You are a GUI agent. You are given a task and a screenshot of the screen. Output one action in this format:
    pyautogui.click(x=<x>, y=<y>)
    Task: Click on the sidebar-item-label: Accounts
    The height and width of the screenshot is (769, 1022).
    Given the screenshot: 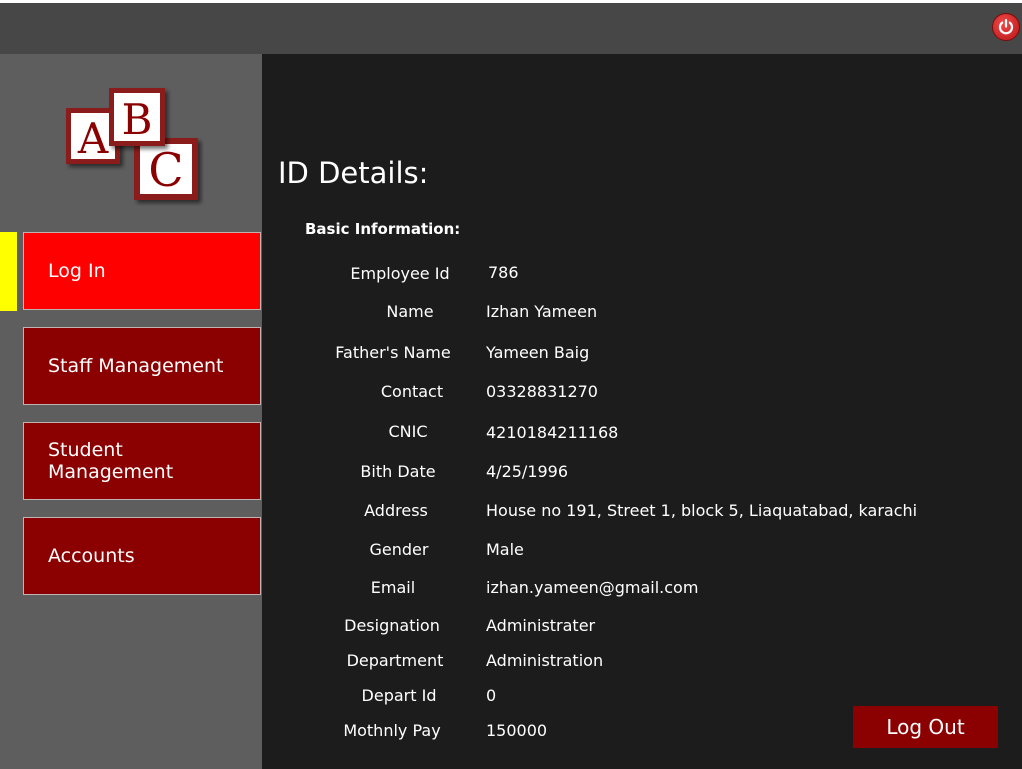 What is the action you would take?
    pyautogui.click(x=91, y=556)
    